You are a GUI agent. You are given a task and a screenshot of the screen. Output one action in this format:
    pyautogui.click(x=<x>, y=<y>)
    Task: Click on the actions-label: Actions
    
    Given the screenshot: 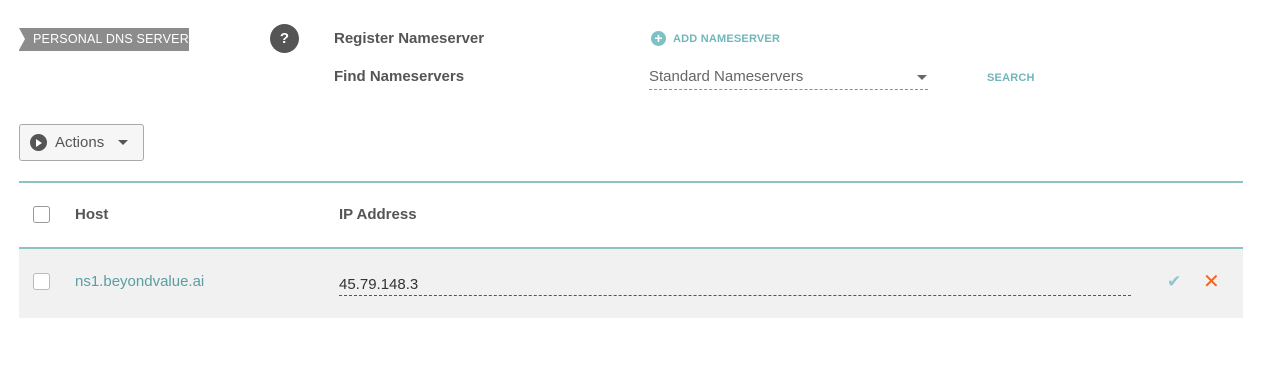 What is the action you would take?
    pyautogui.click(x=80, y=142)
    